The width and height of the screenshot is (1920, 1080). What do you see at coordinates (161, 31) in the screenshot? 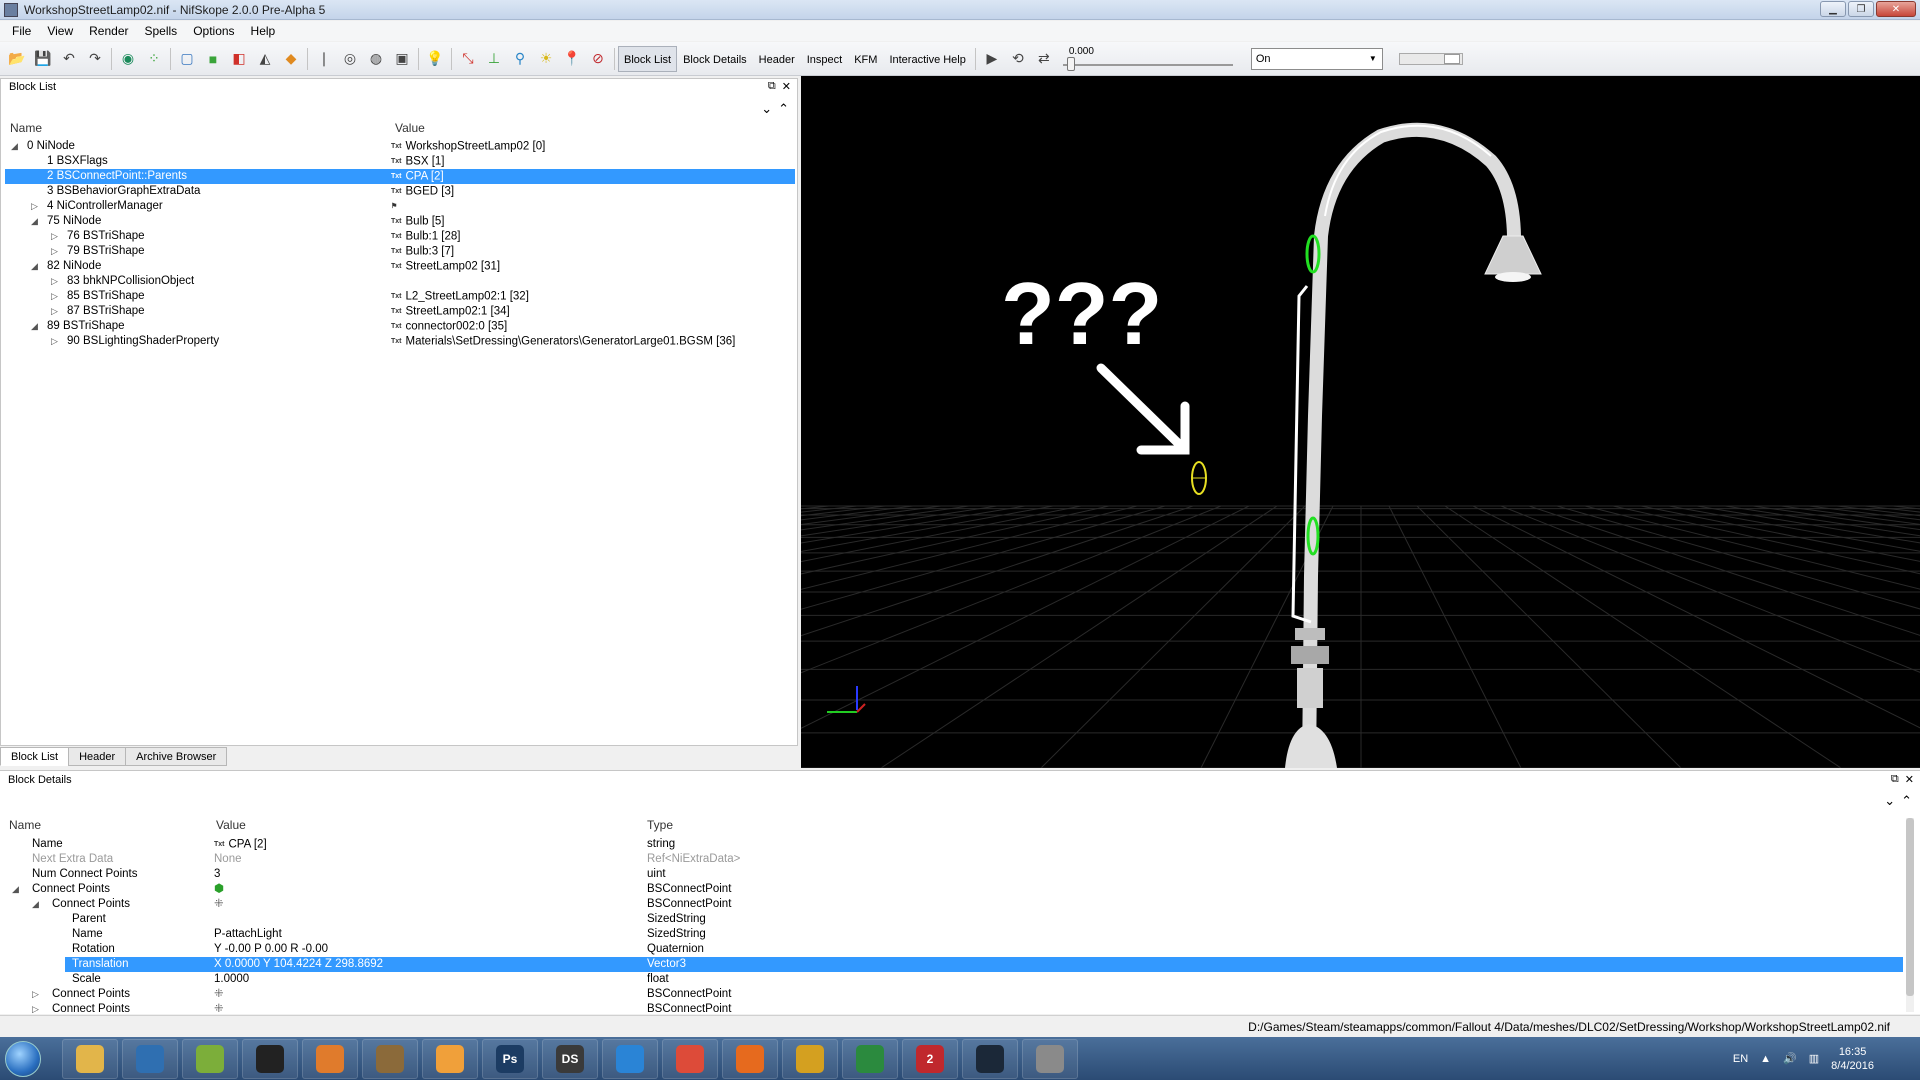
I see `menu-spells: Spells` at bounding box center [161, 31].